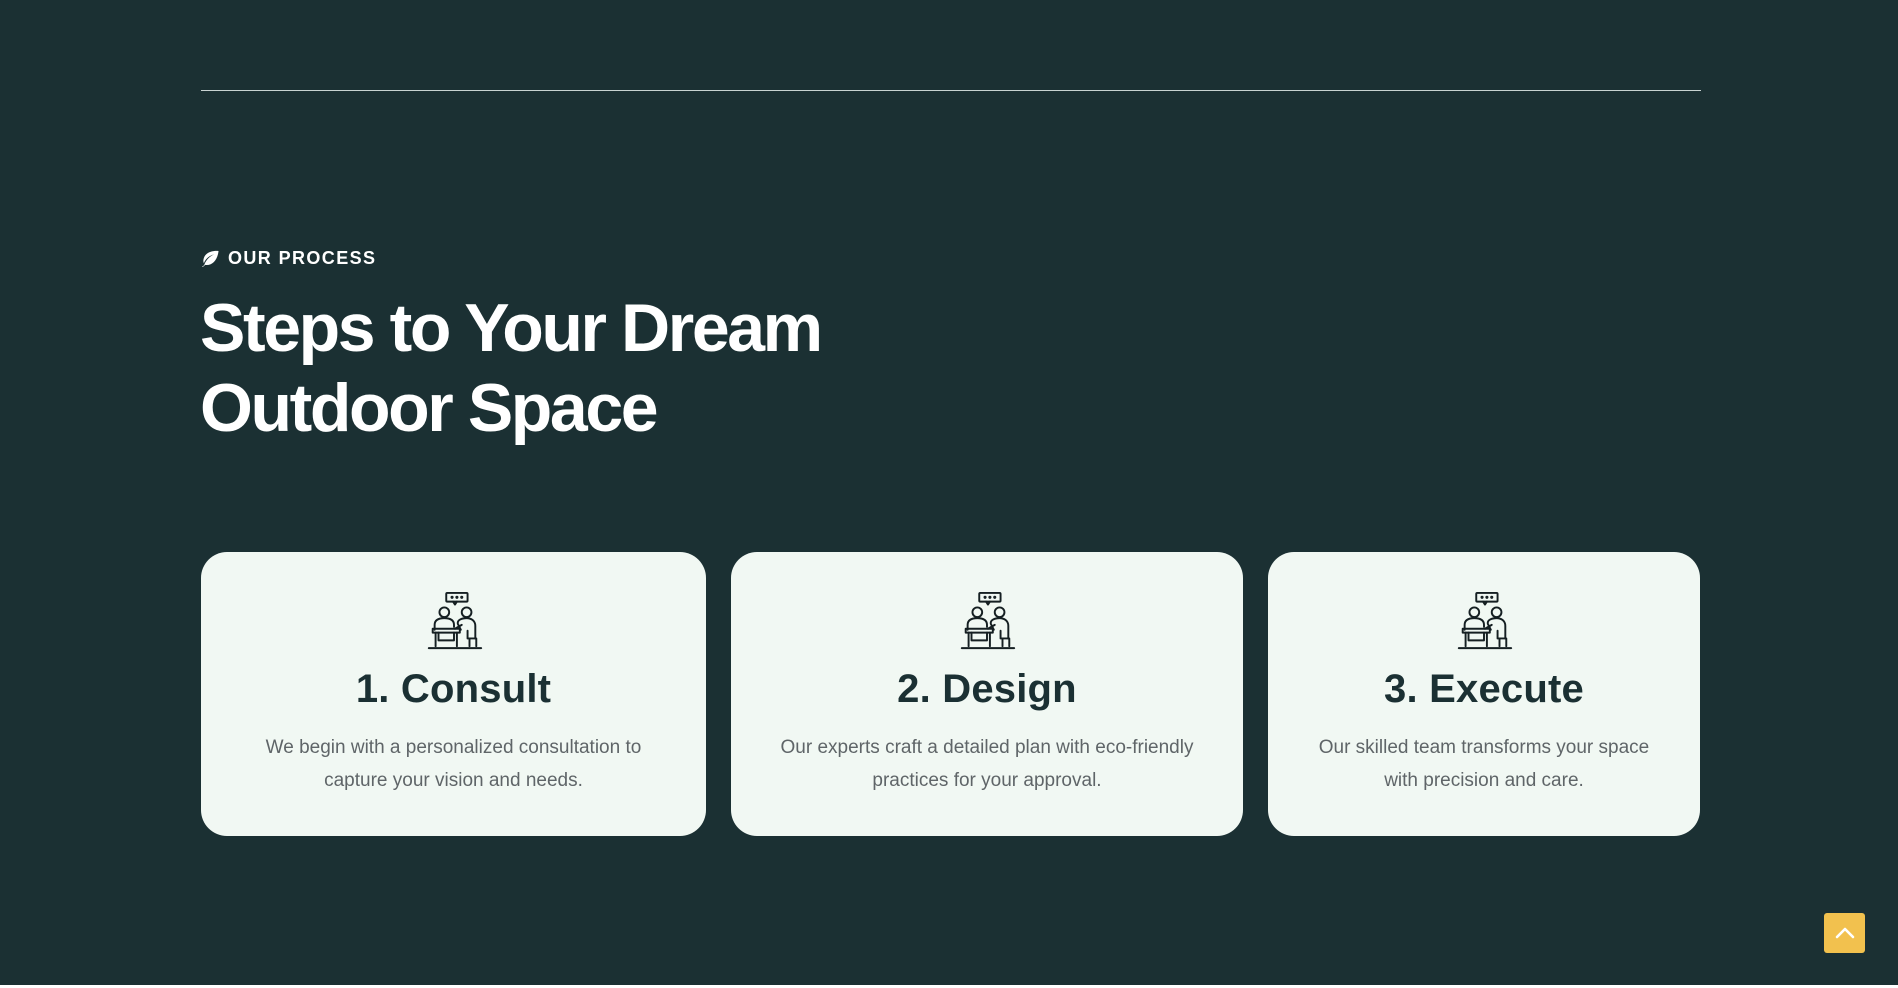 This screenshot has height=988, width=1898. I want to click on step-title: 2. Design, so click(987, 689).